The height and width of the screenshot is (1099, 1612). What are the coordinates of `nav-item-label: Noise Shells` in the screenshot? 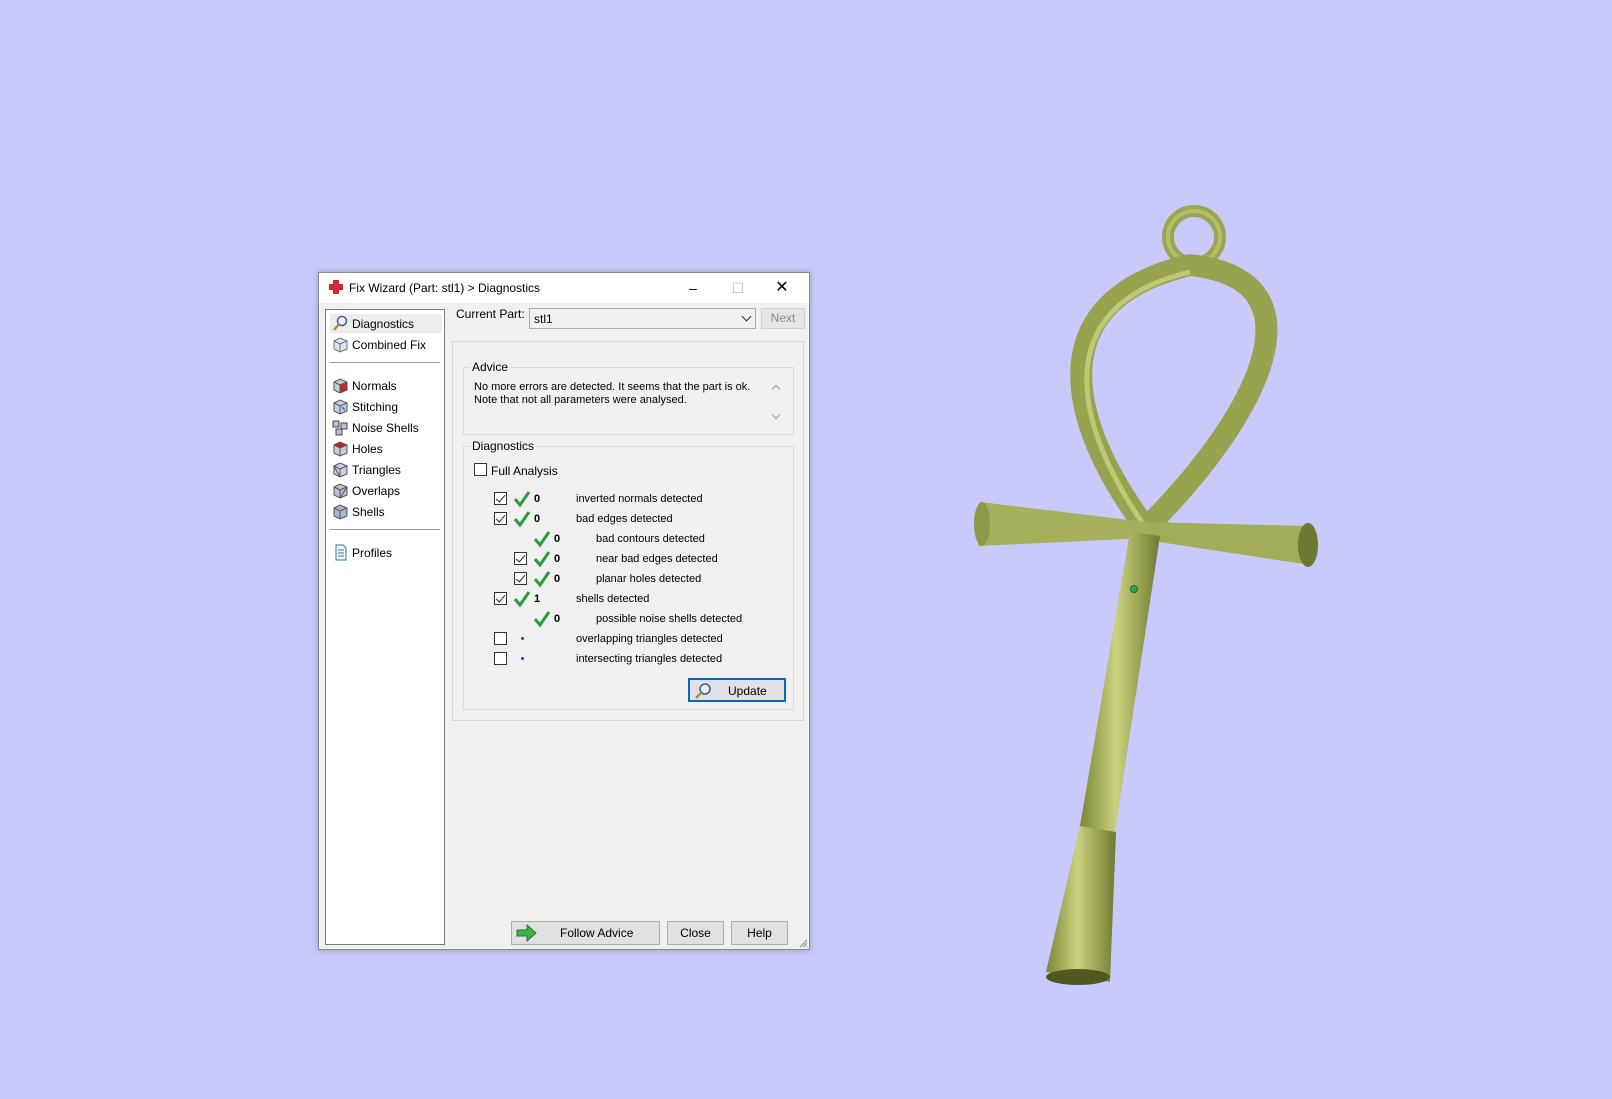 It's located at (385, 428).